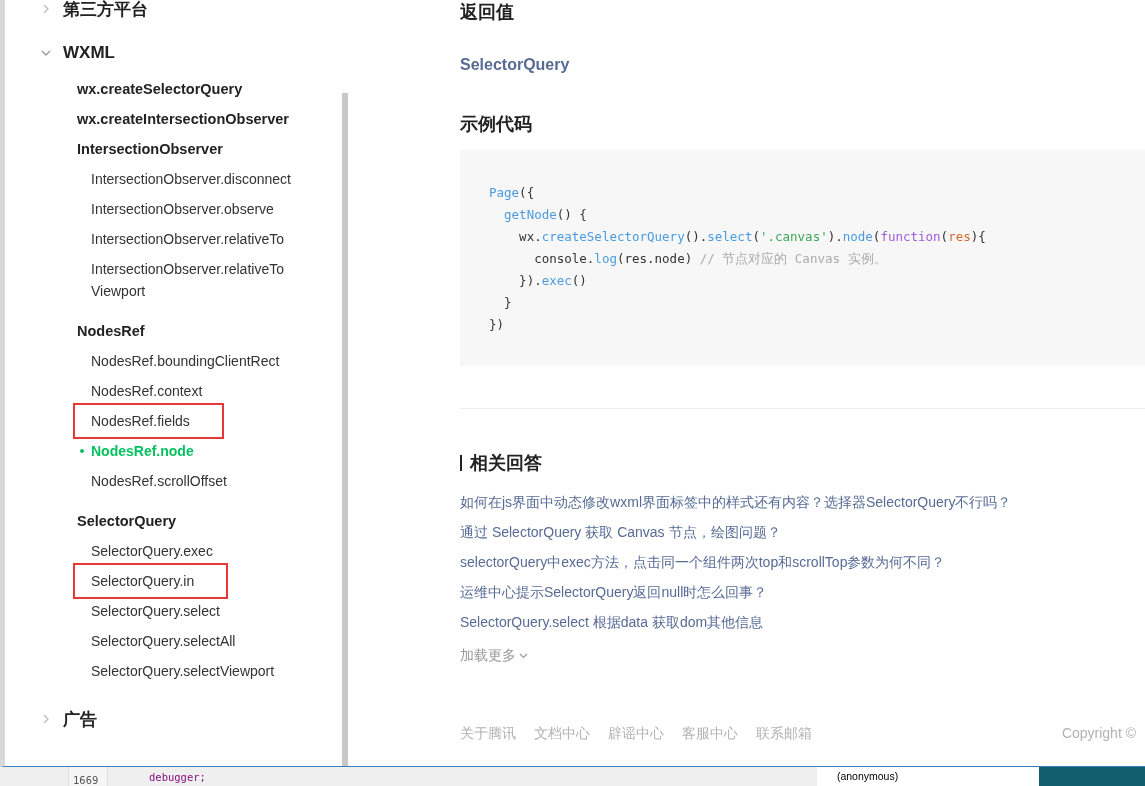  I want to click on sidebar-item: wx.createIntersectionObserver, so click(183, 119).